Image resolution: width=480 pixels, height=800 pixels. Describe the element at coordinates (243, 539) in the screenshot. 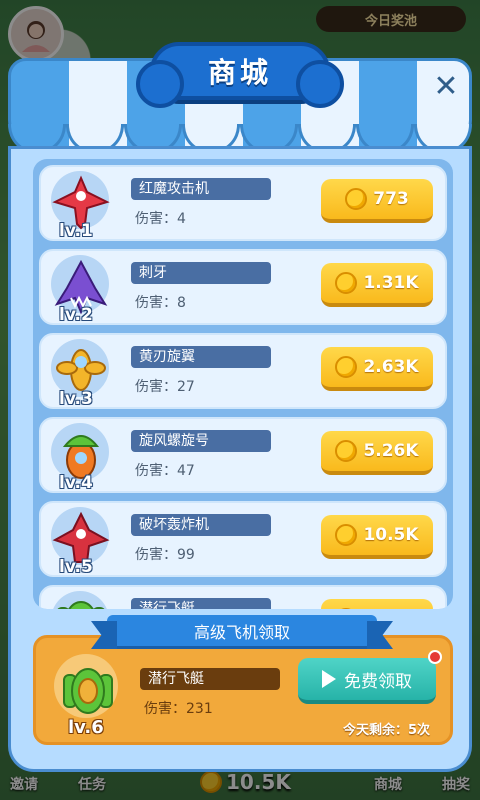

I see `shop-item-row: lv.5 破坏轰炸机 伤害：99 10.5K` at that location.